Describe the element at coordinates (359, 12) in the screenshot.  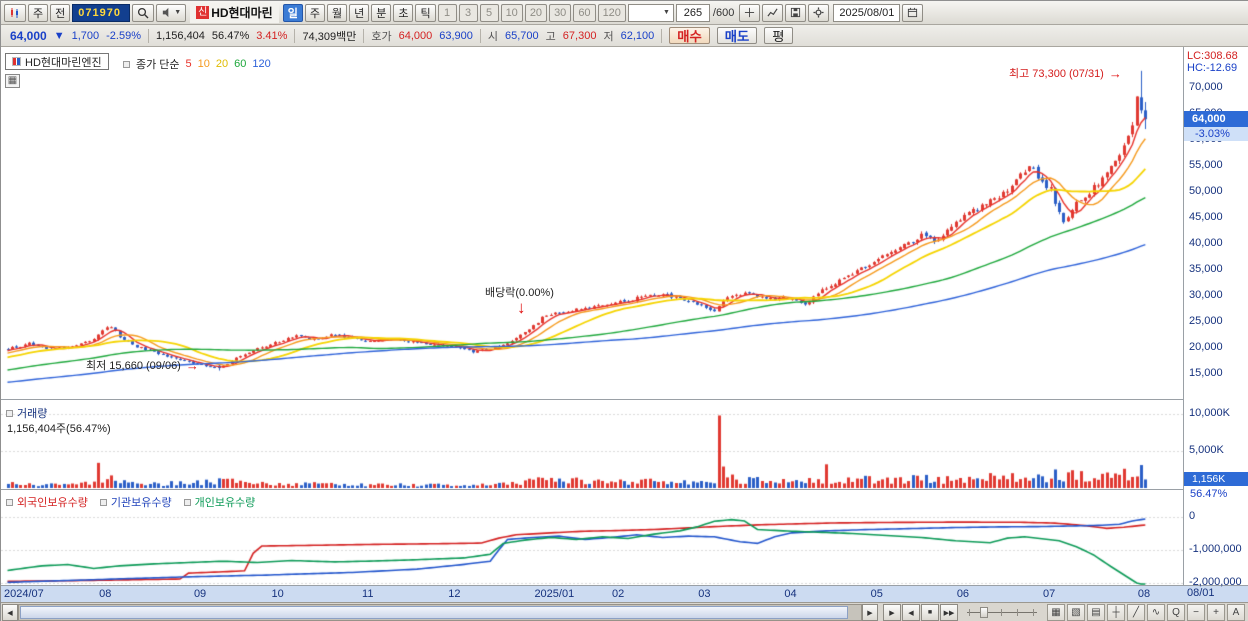
I see `period-tab-year: 년` at that location.